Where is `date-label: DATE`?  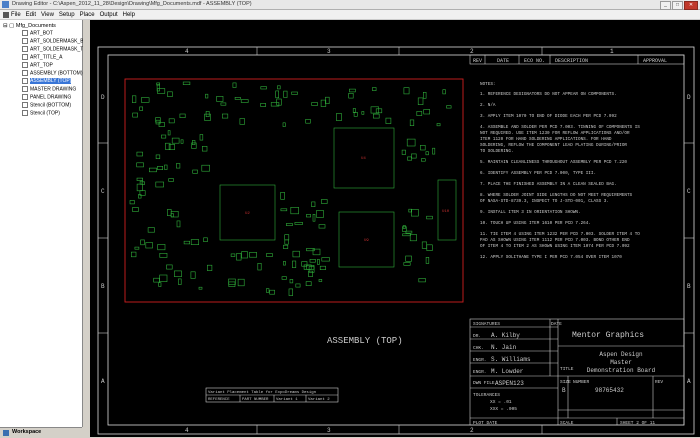
date-label: DATE is located at coordinates (556, 324).